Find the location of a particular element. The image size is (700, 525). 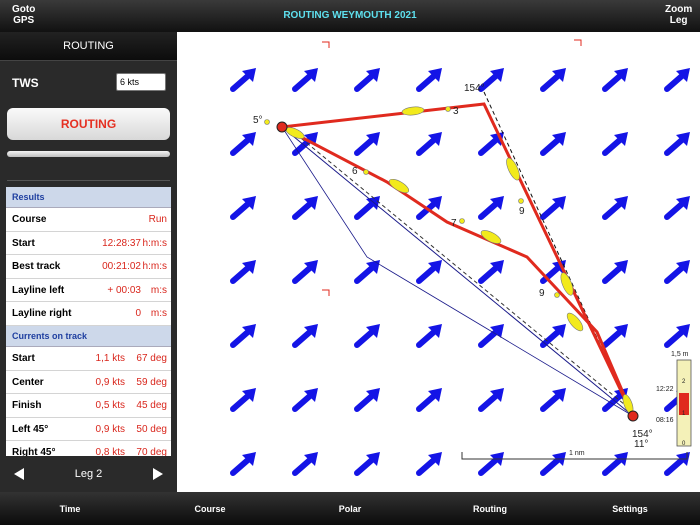

result-value: 0 is located at coordinates (138, 314).